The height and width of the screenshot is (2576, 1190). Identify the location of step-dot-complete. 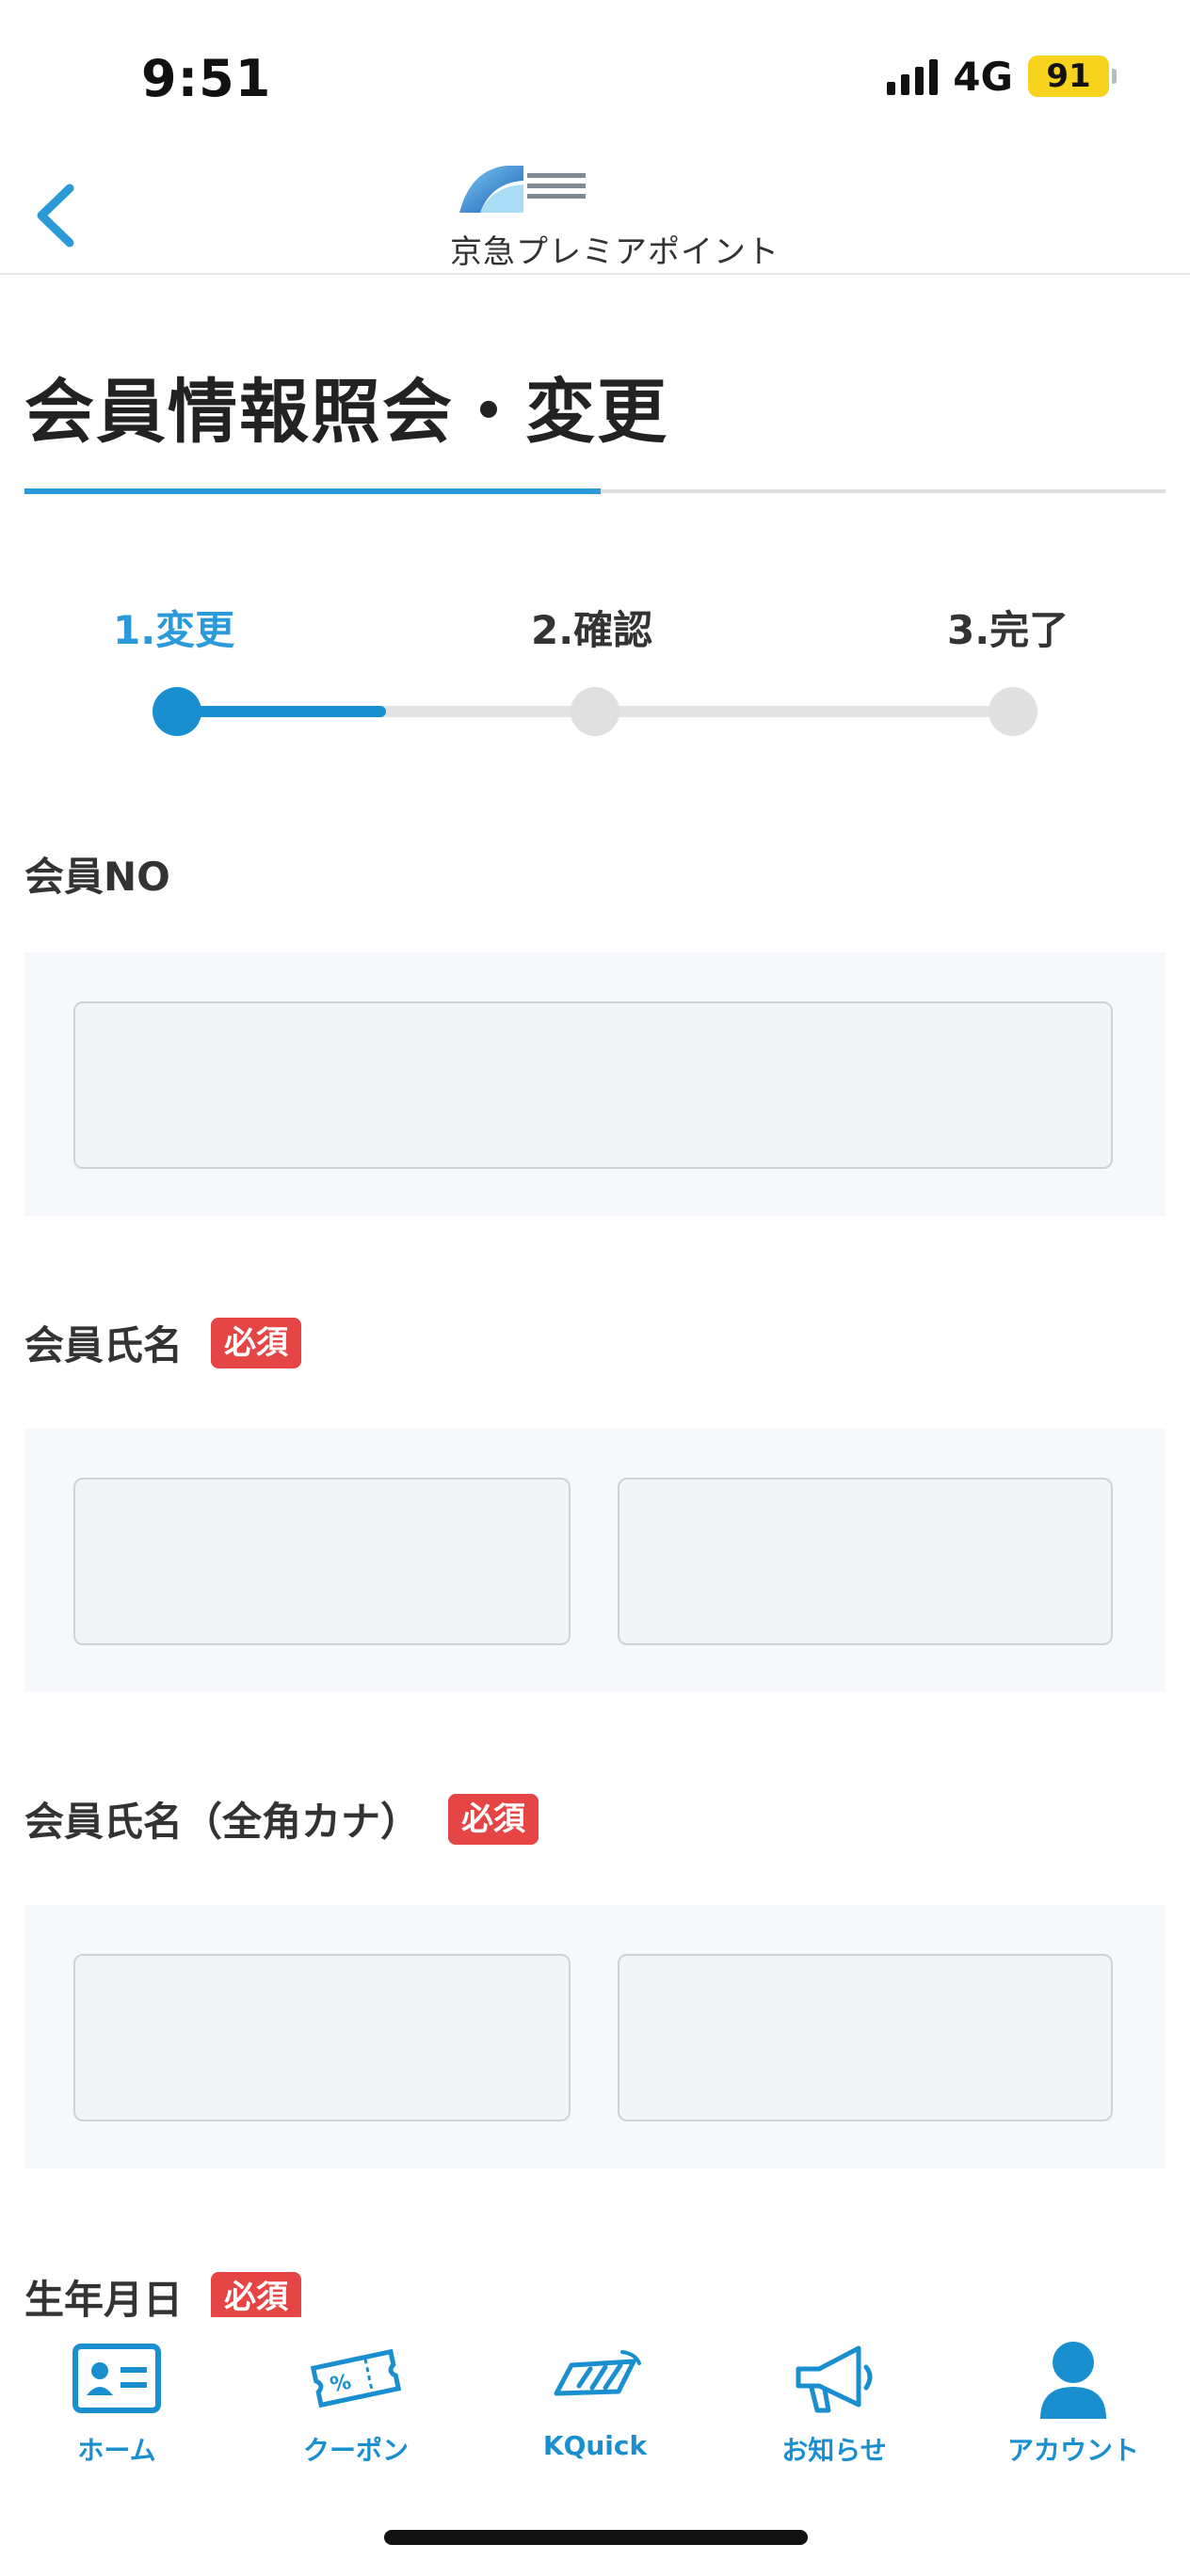
(1013, 711).